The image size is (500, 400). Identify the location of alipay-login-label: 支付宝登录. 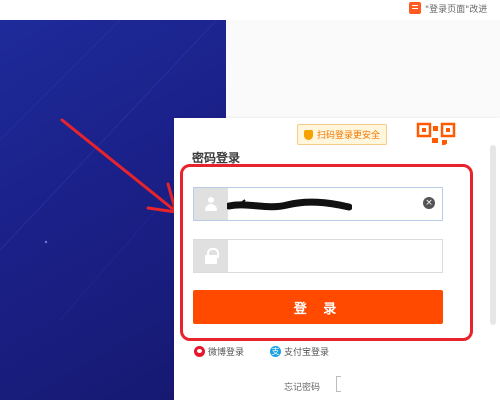
(307, 353).